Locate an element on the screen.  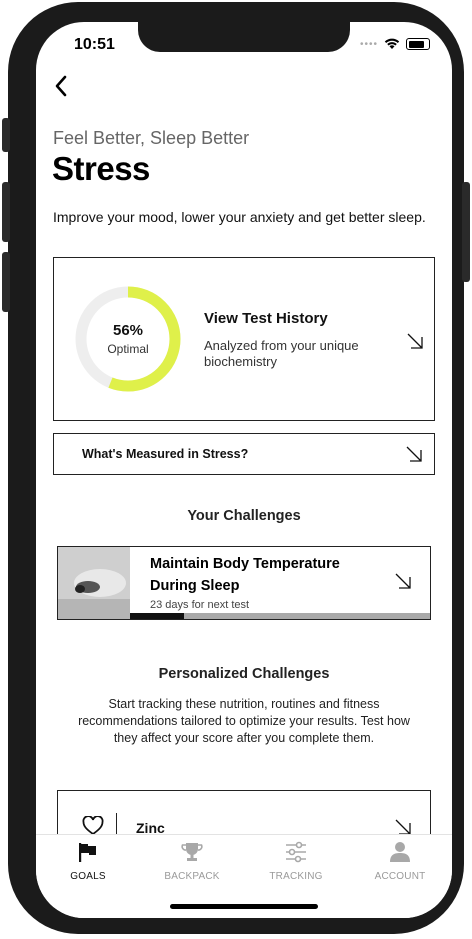
whats-measured-link: What's Measured in Stress? is located at coordinates (244, 454).